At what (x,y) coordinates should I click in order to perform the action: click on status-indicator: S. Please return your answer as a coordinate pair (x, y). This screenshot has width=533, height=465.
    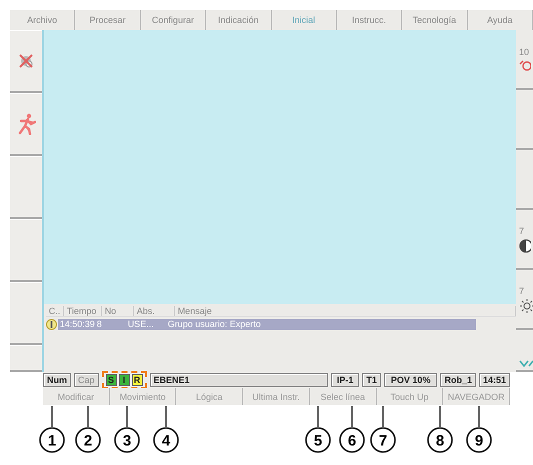
    Looking at the image, I should click on (111, 380).